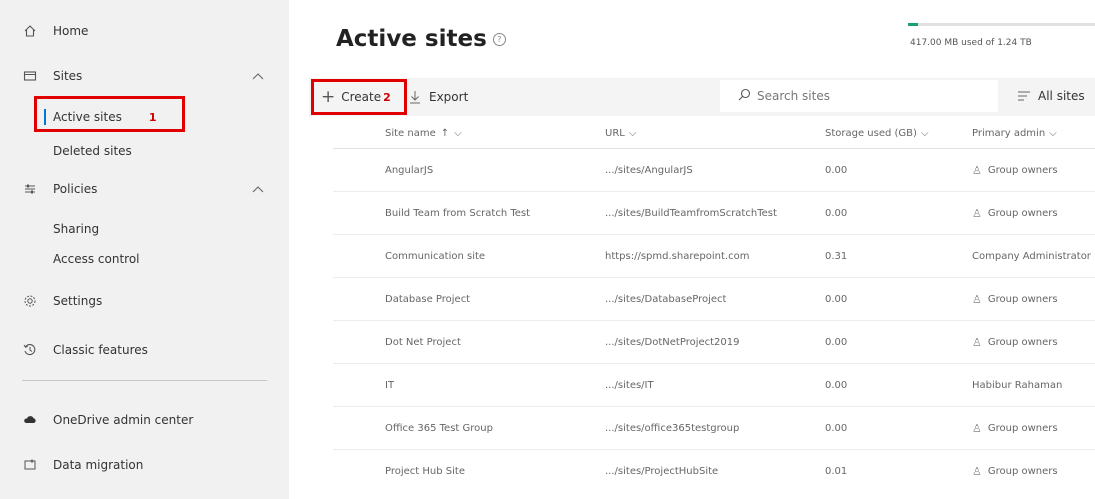 Image resolution: width=1095 pixels, height=499 pixels. What do you see at coordinates (859, 96) in the screenshot?
I see `search-box: Search sites` at bounding box center [859, 96].